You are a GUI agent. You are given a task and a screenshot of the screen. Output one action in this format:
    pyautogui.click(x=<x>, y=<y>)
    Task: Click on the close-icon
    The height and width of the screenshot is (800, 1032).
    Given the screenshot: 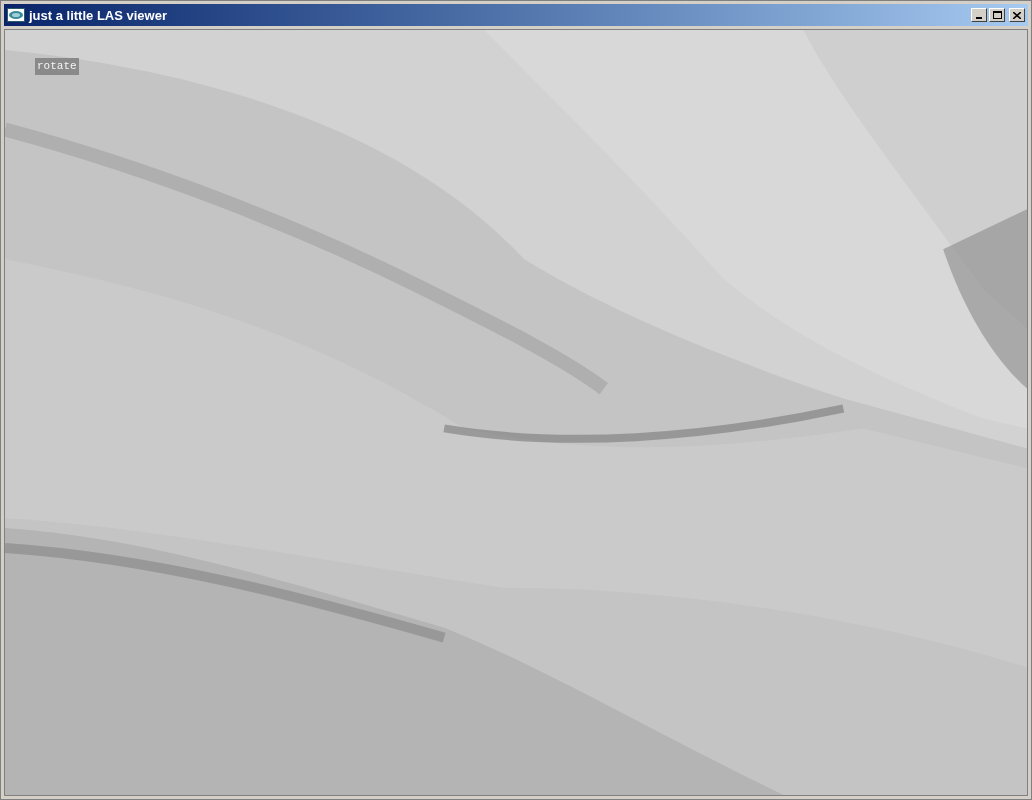 What is the action you would take?
    pyautogui.click(x=1017, y=15)
    